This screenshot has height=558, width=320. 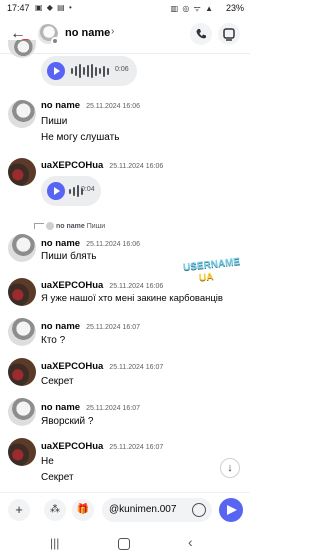 I want to click on reply-text: Пиши, so click(x=96, y=226).